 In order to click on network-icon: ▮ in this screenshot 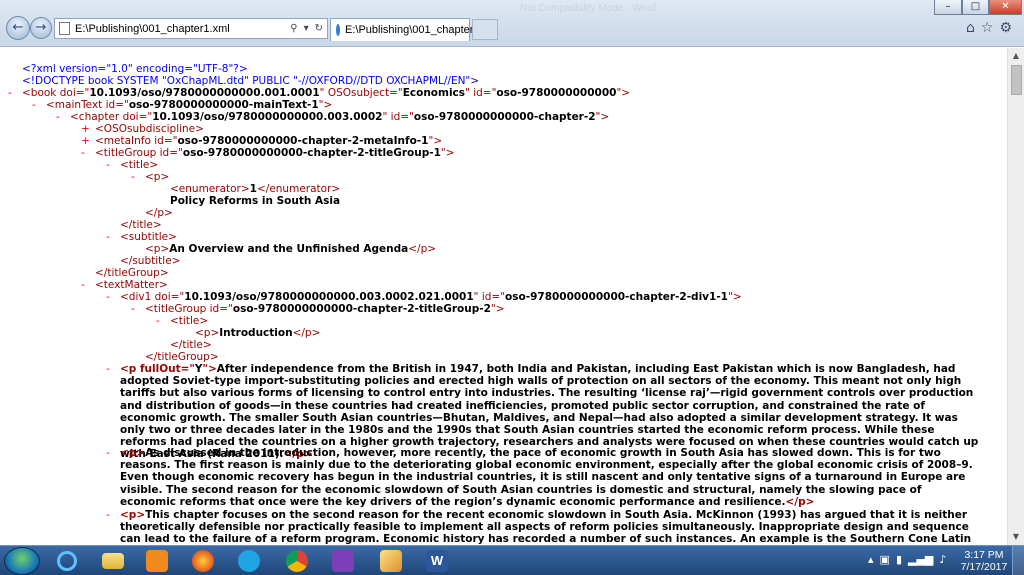, I will do `click(899, 559)`.